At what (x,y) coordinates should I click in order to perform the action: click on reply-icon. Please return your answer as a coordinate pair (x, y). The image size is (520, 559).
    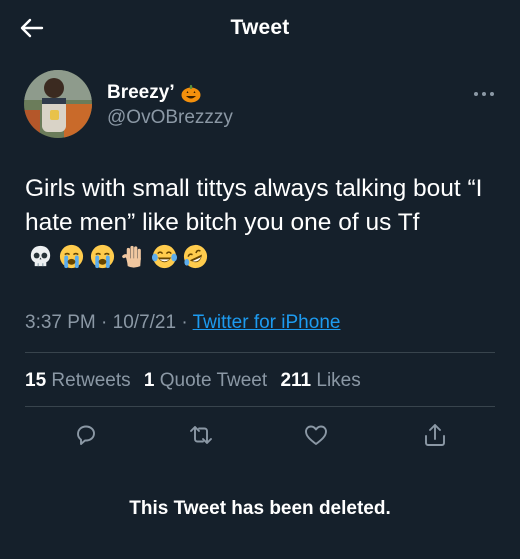
    Looking at the image, I should click on (86, 435).